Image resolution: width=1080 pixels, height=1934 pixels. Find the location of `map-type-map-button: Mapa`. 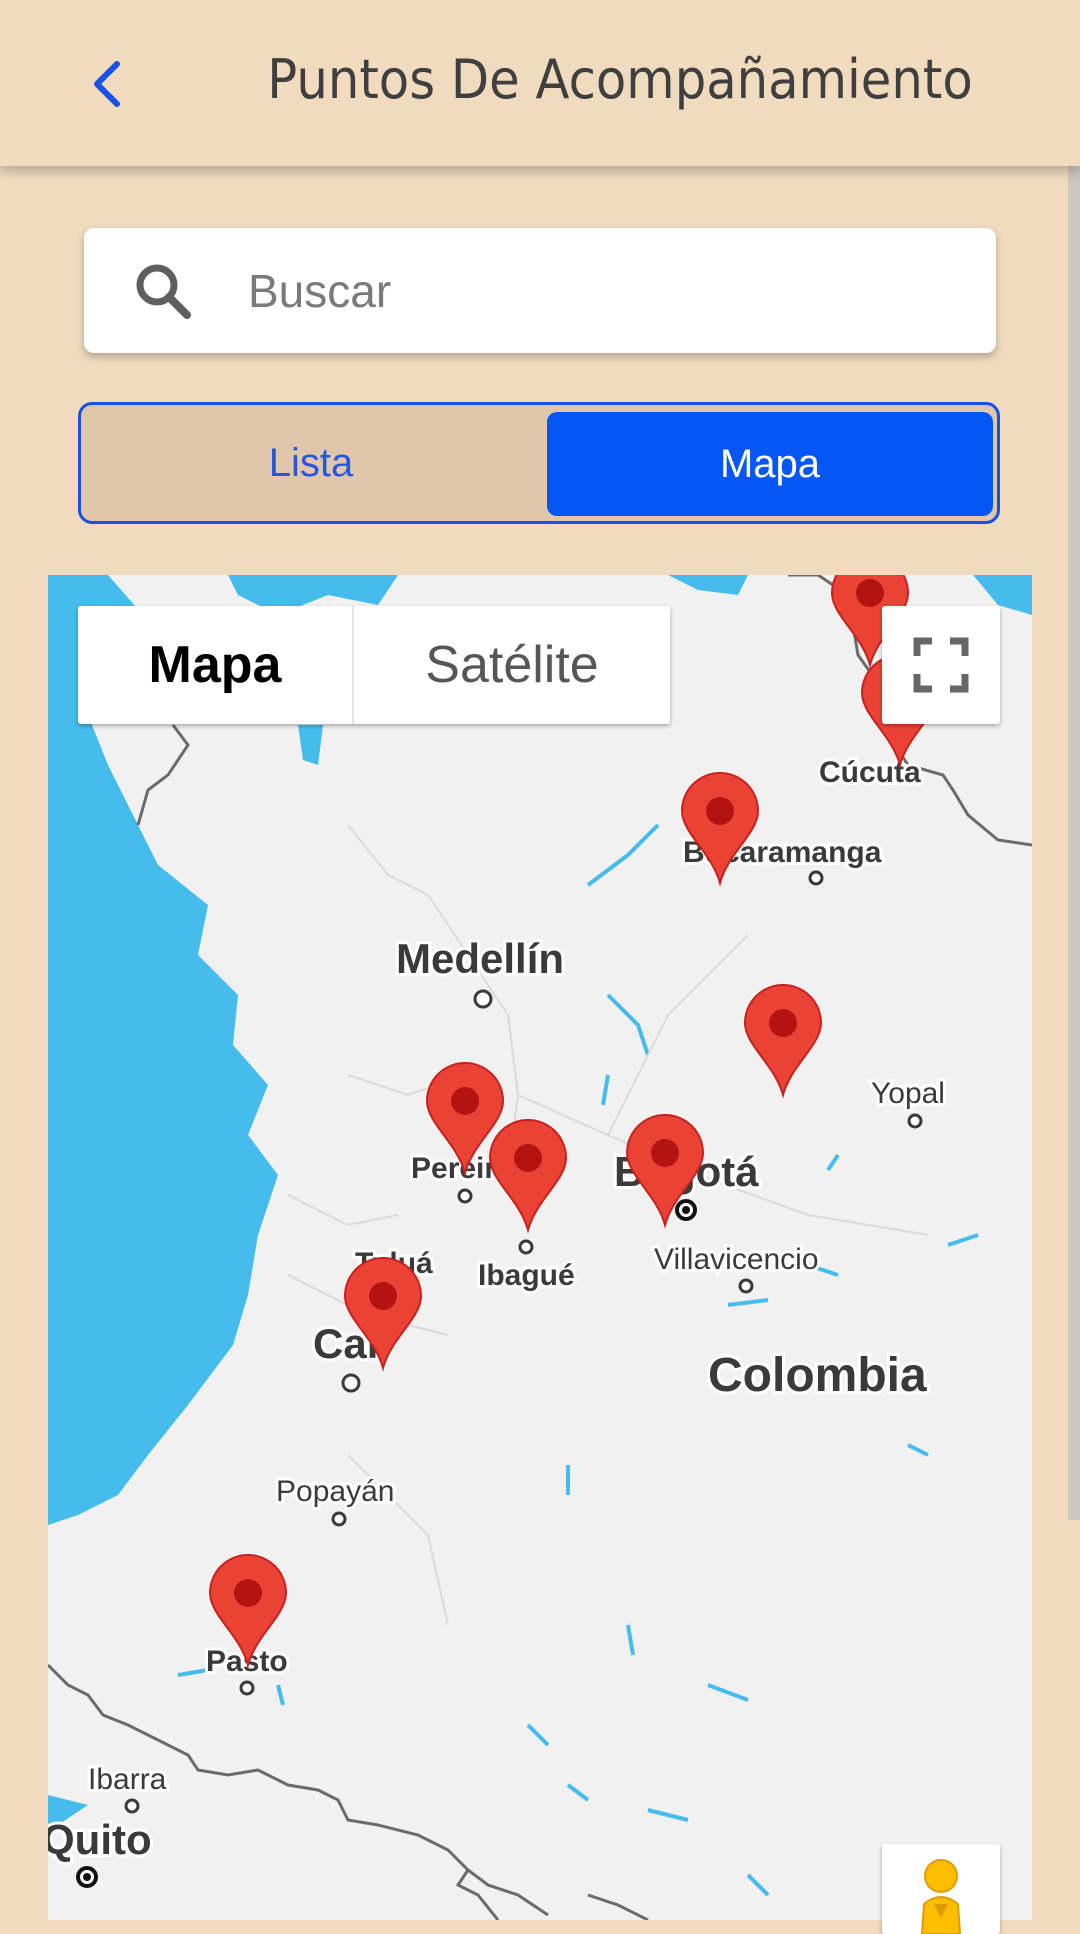

map-type-map-button: Mapa is located at coordinates (215, 665).